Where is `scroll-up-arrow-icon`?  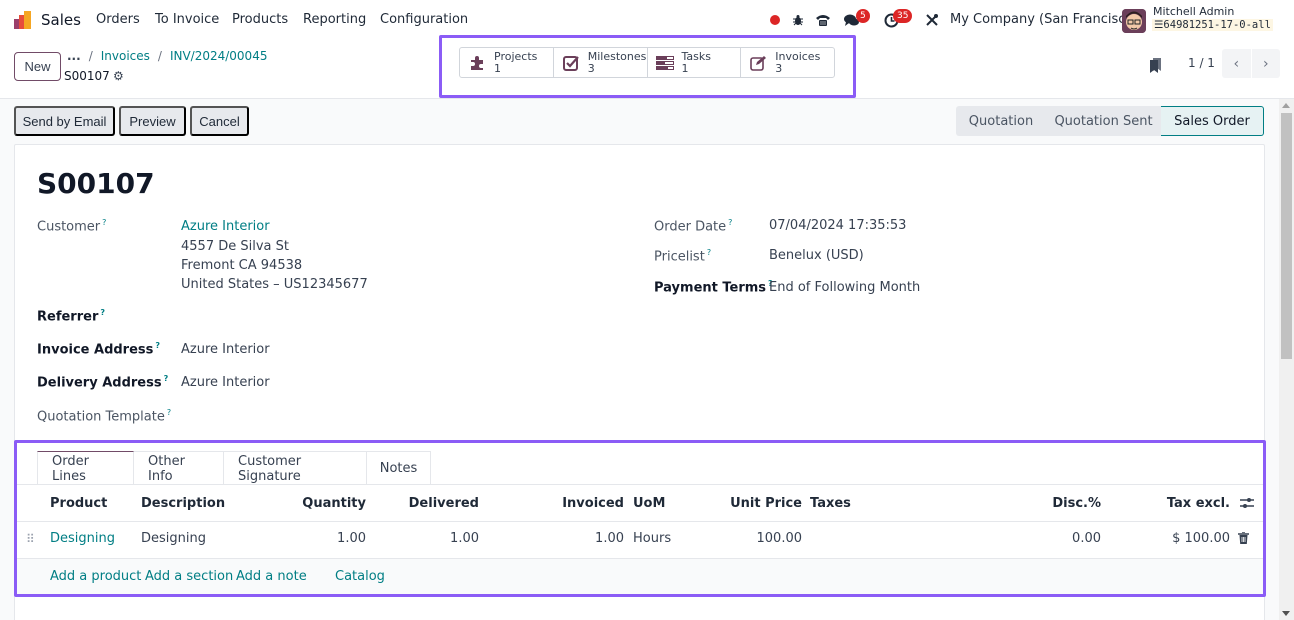
scroll-up-arrow-icon is located at coordinates (1286, 105).